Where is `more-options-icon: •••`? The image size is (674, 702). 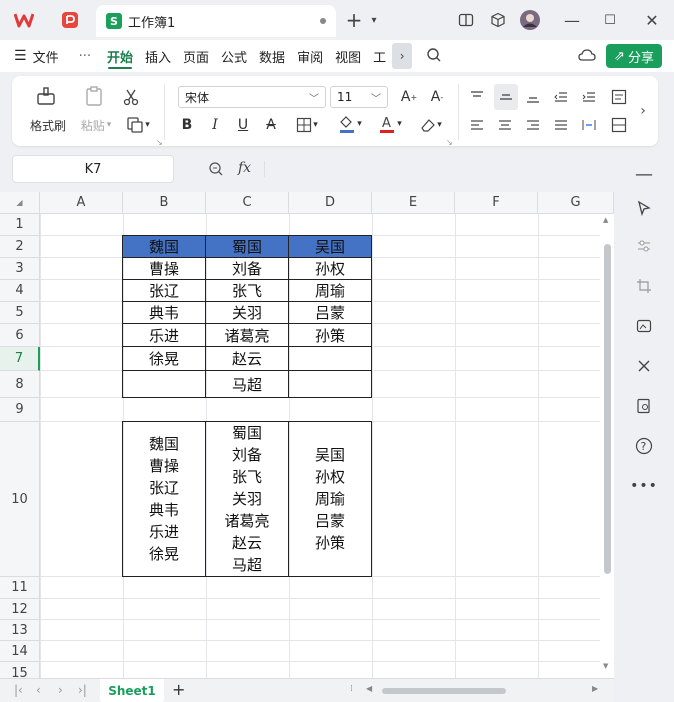
more-options-icon: ••• is located at coordinates (643, 486).